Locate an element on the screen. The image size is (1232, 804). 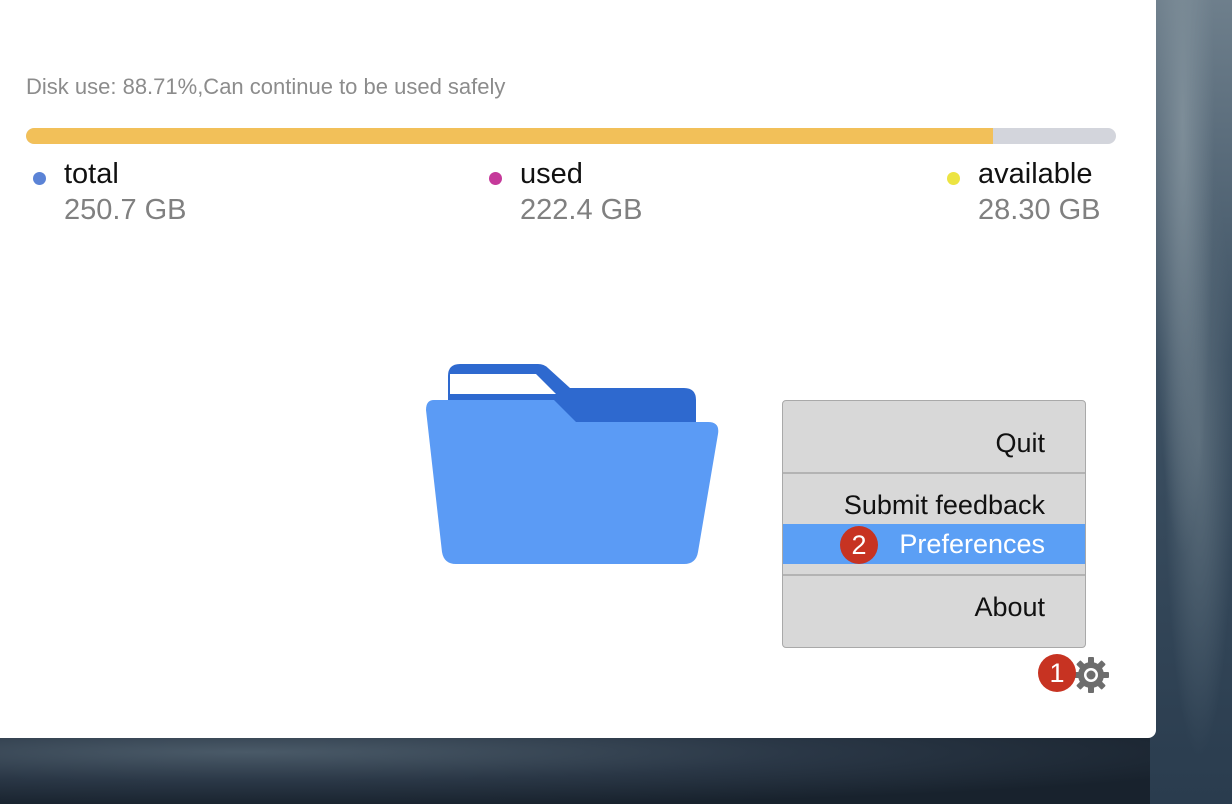
step-badge-1: 1 is located at coordinates (1057, 673).